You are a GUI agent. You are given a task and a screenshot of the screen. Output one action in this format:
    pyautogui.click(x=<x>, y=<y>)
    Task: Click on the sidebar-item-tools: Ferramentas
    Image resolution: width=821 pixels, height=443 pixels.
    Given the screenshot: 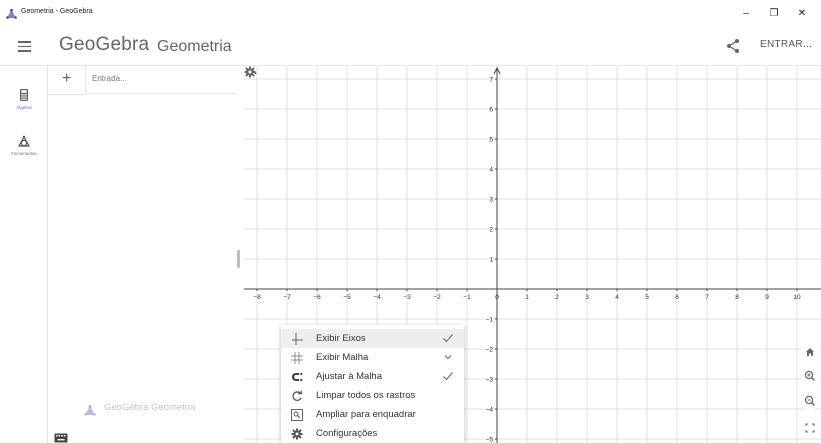 What is the action you would take?
    pyautogui.click(x=24, y=145)
    